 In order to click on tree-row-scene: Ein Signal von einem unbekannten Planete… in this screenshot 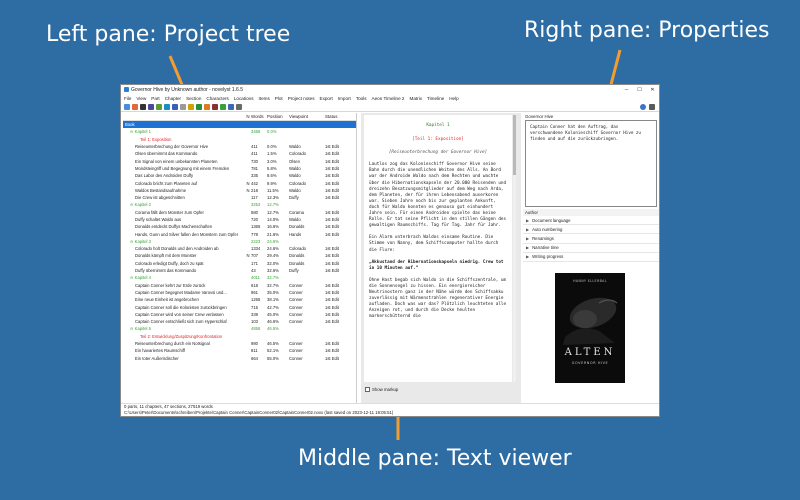, I will do `click(239, 160)`.